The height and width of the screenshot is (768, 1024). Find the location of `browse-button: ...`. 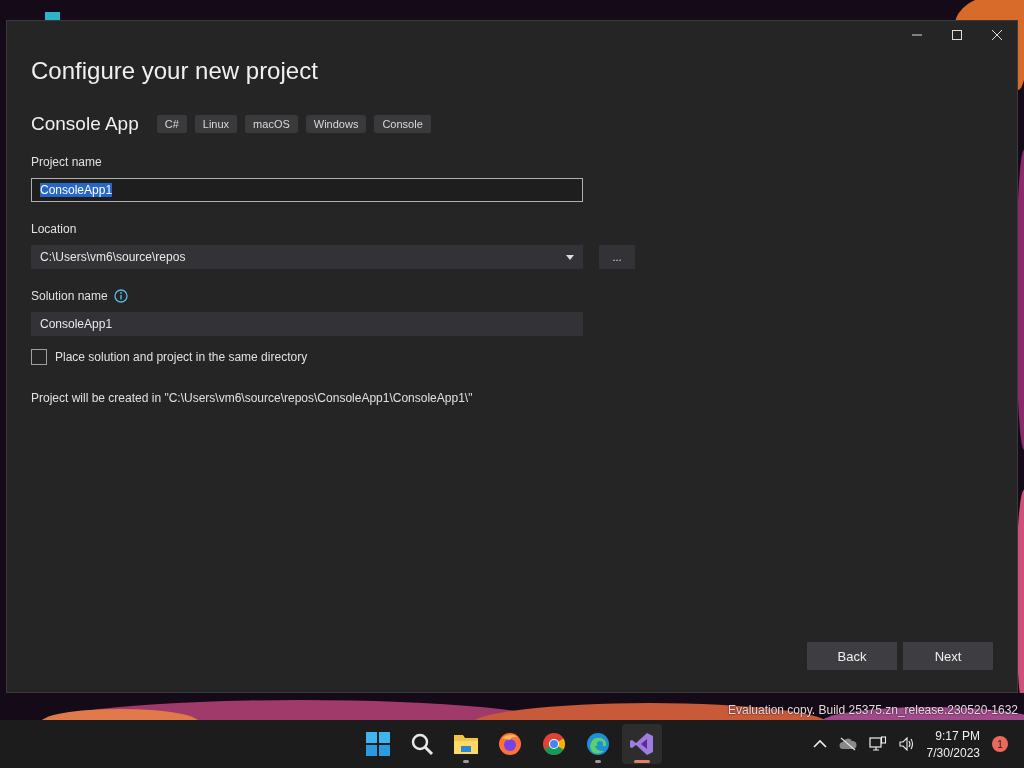

browse-button: ... is located at coordinates (617, 257).